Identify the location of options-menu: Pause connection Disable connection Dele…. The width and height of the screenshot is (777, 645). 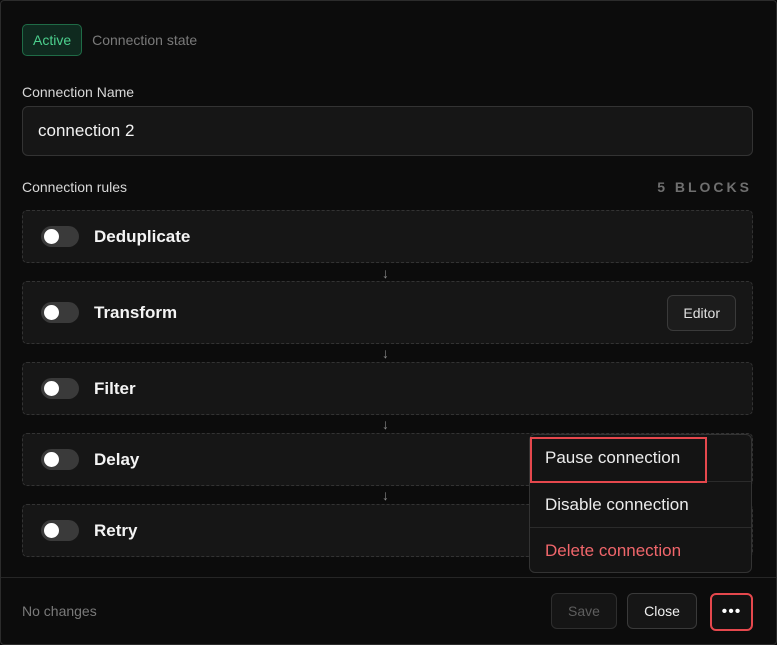
(640, 503).